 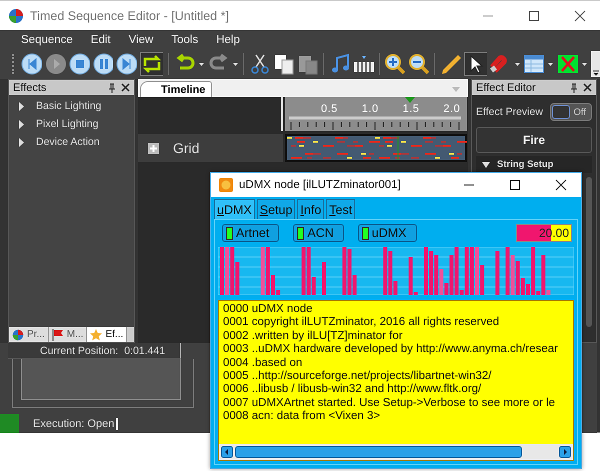 I want to click on collapse-arrow-icon, so click(x=486, y=165).